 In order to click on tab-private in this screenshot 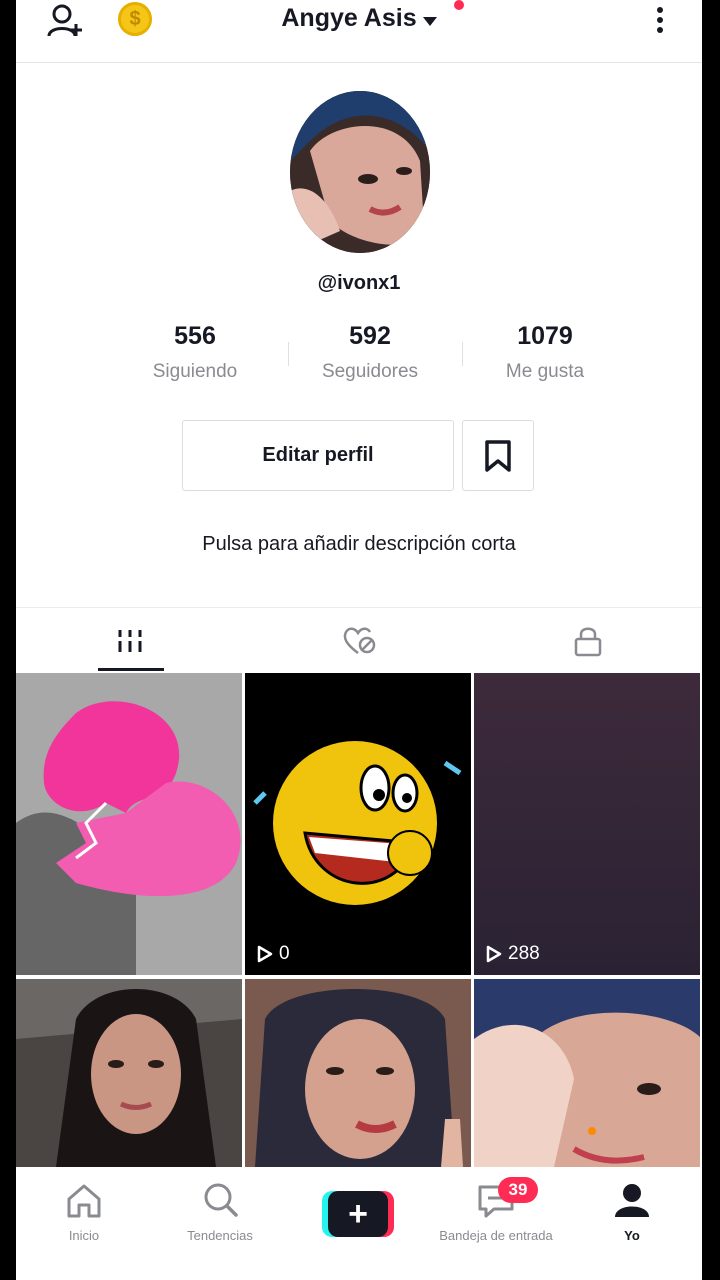, I will do `click(588, 640)`.